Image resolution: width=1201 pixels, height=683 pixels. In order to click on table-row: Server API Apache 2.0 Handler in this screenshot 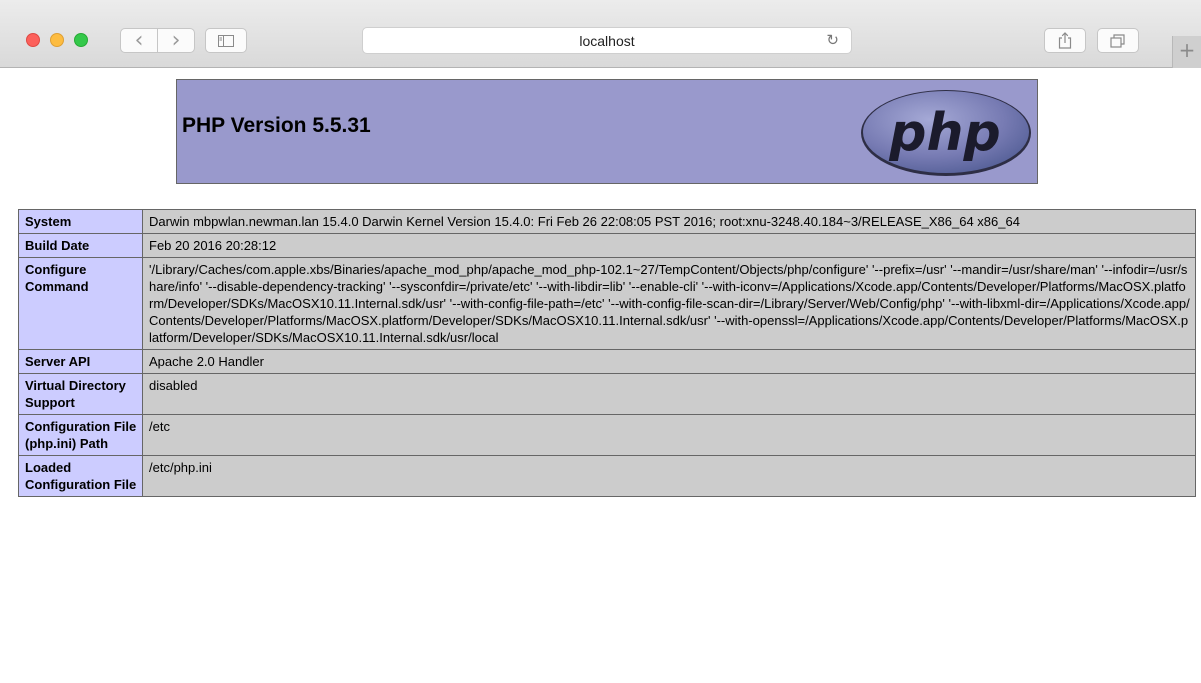, I will do `click(607, 361)`.